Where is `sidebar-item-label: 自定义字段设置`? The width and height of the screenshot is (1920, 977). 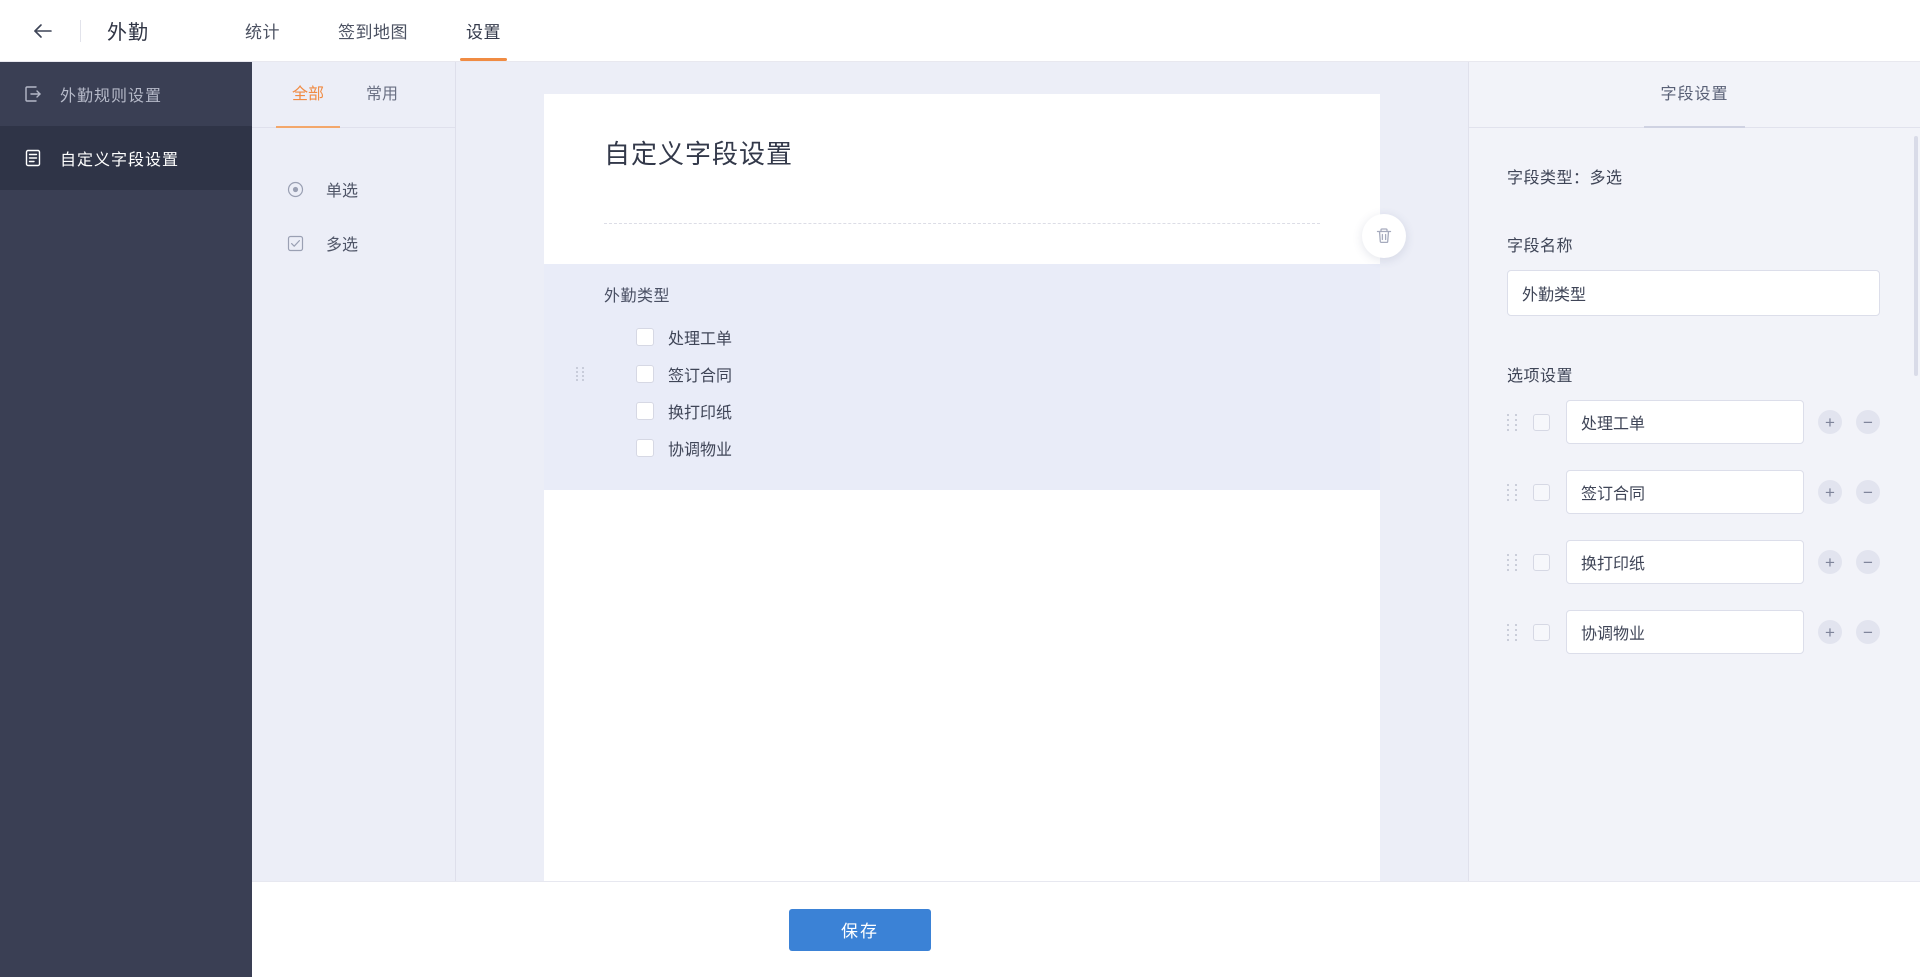 sidebar-item-label: 自定义字段设置 is located at coordinates (120, 160).